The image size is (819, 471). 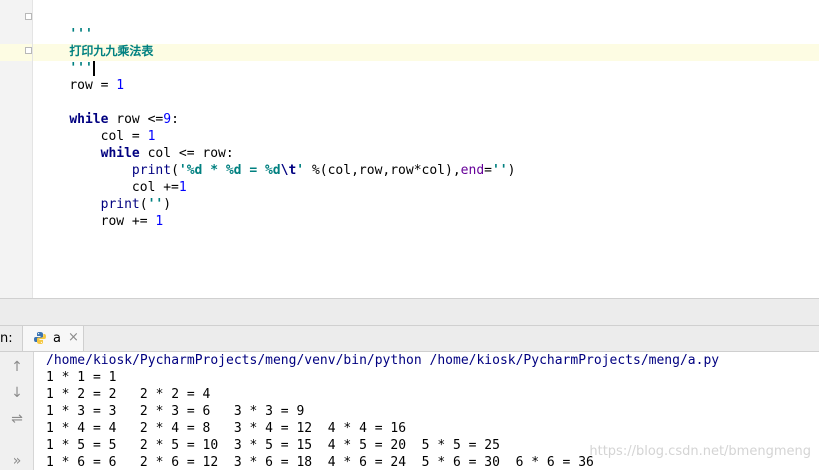 I want to click on code-line-1: ''', so click(x=65, y=25).